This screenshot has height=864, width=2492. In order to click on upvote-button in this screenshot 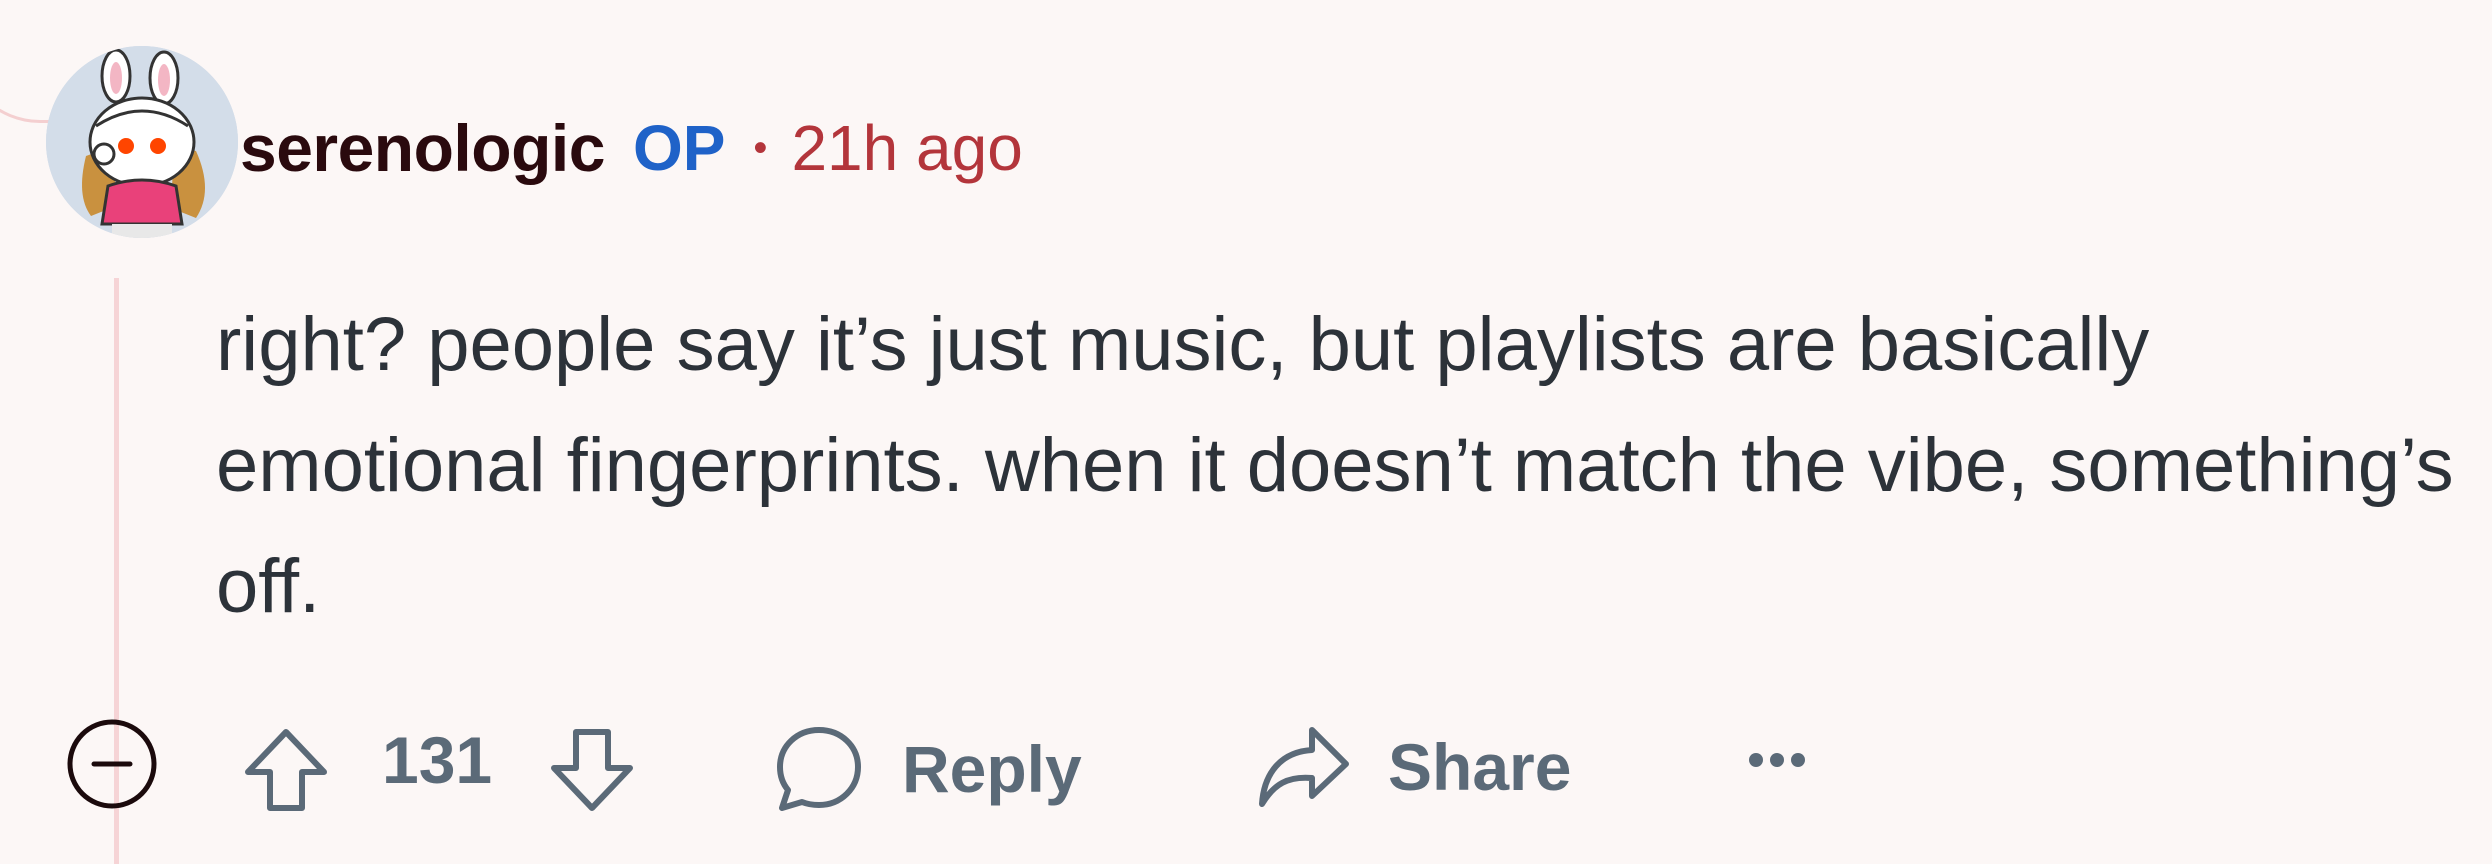, I will do `click(286, 770)`.